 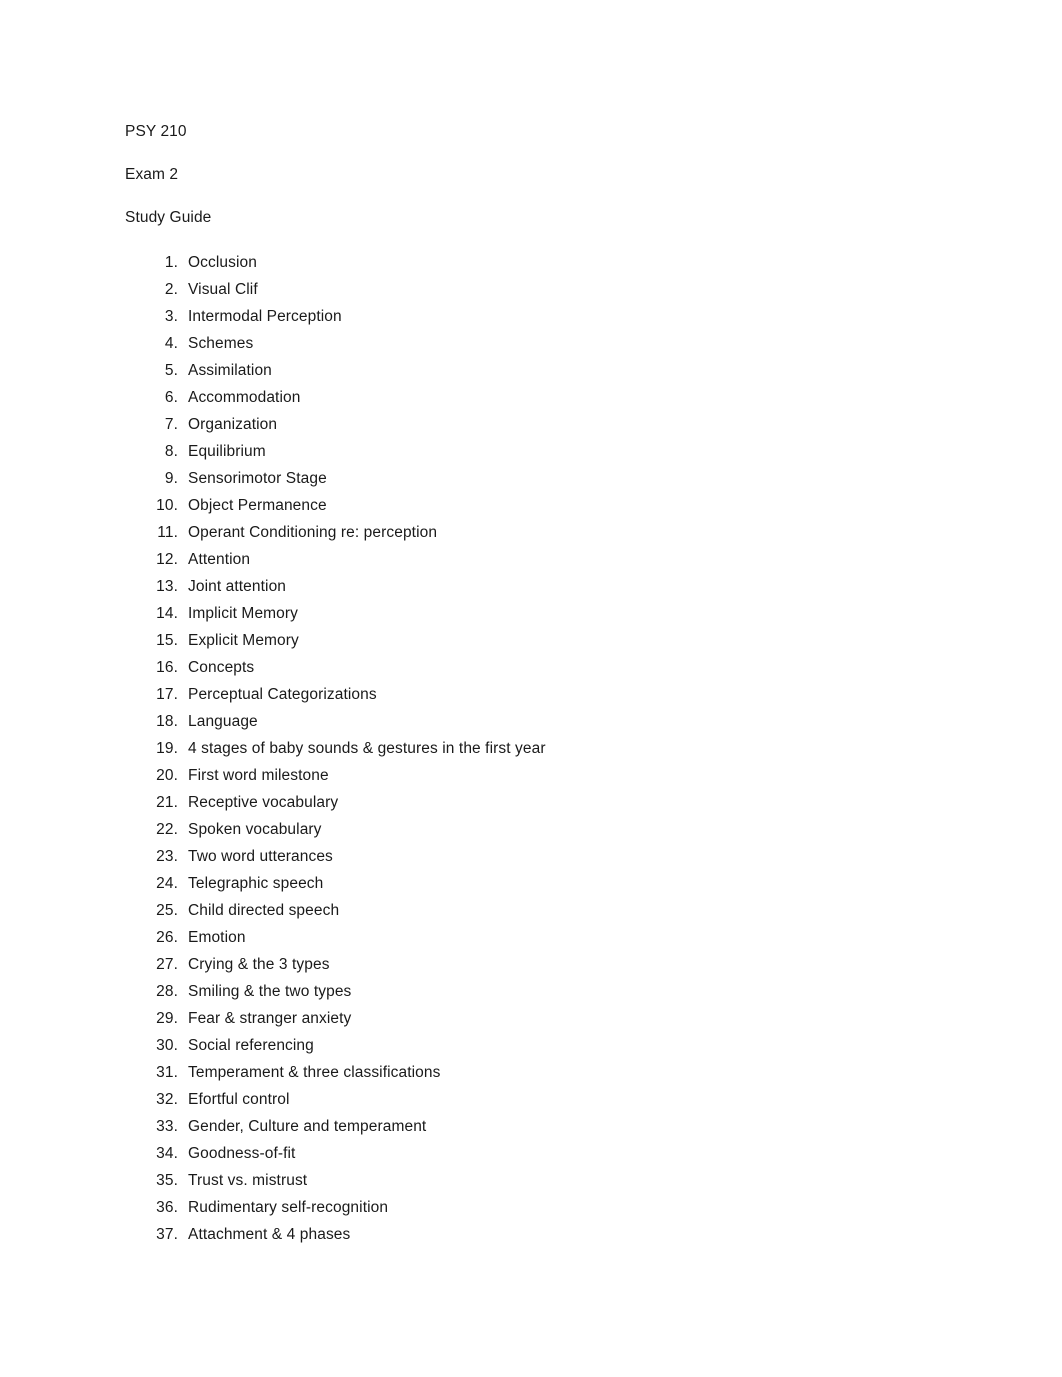 I want to click on list-item: 27. Crying & the 3 types, so click(x=540, y=968).